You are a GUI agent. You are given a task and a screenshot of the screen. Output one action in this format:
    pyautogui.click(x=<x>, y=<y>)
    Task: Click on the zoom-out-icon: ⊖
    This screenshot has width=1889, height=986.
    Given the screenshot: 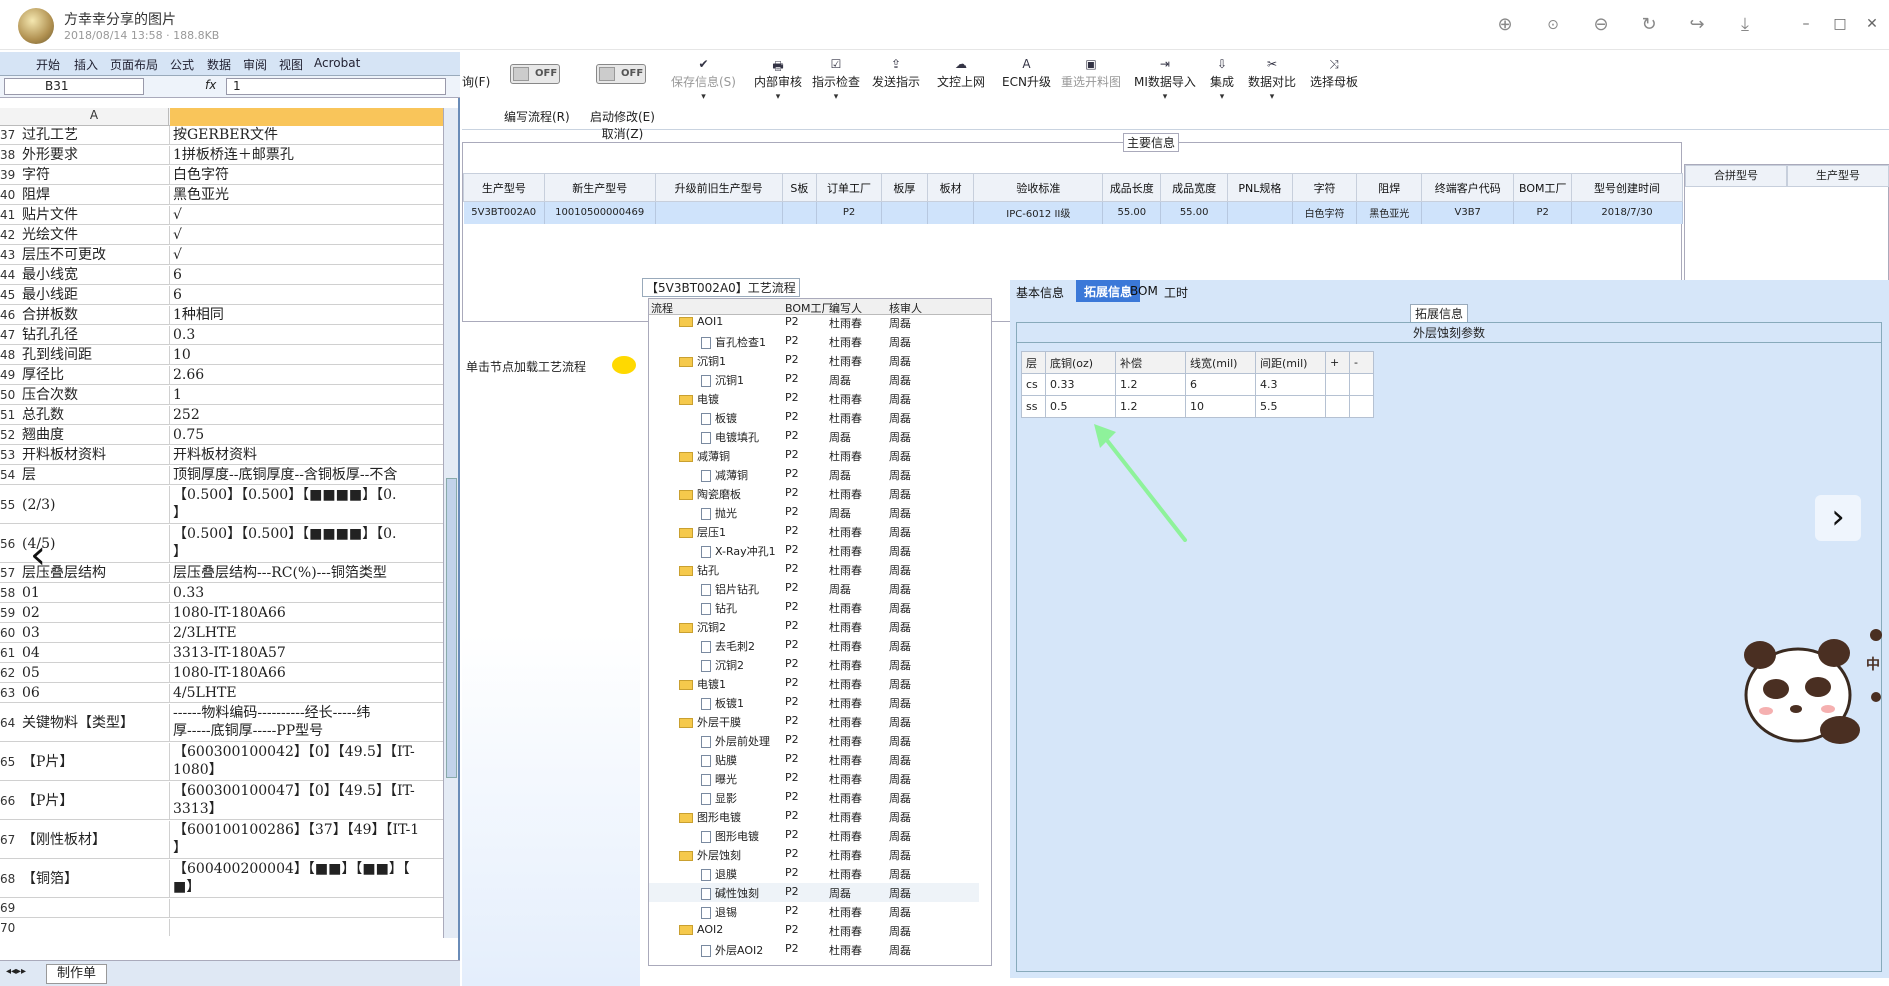 What is the action you would take?
    pyautogui.click(x=1601, y=25)
    